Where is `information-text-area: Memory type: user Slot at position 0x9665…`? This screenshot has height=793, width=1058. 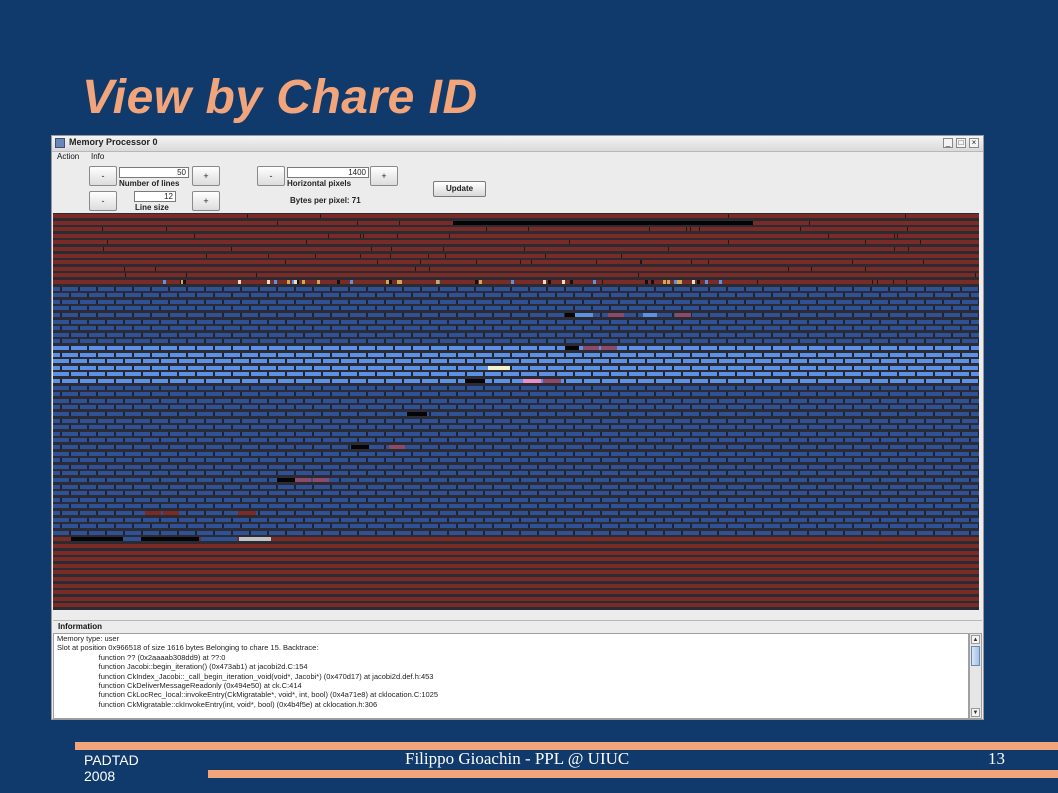
information-text-area: Memory type: user Slot at position 0x9665… is located at coordinates (511, 676).